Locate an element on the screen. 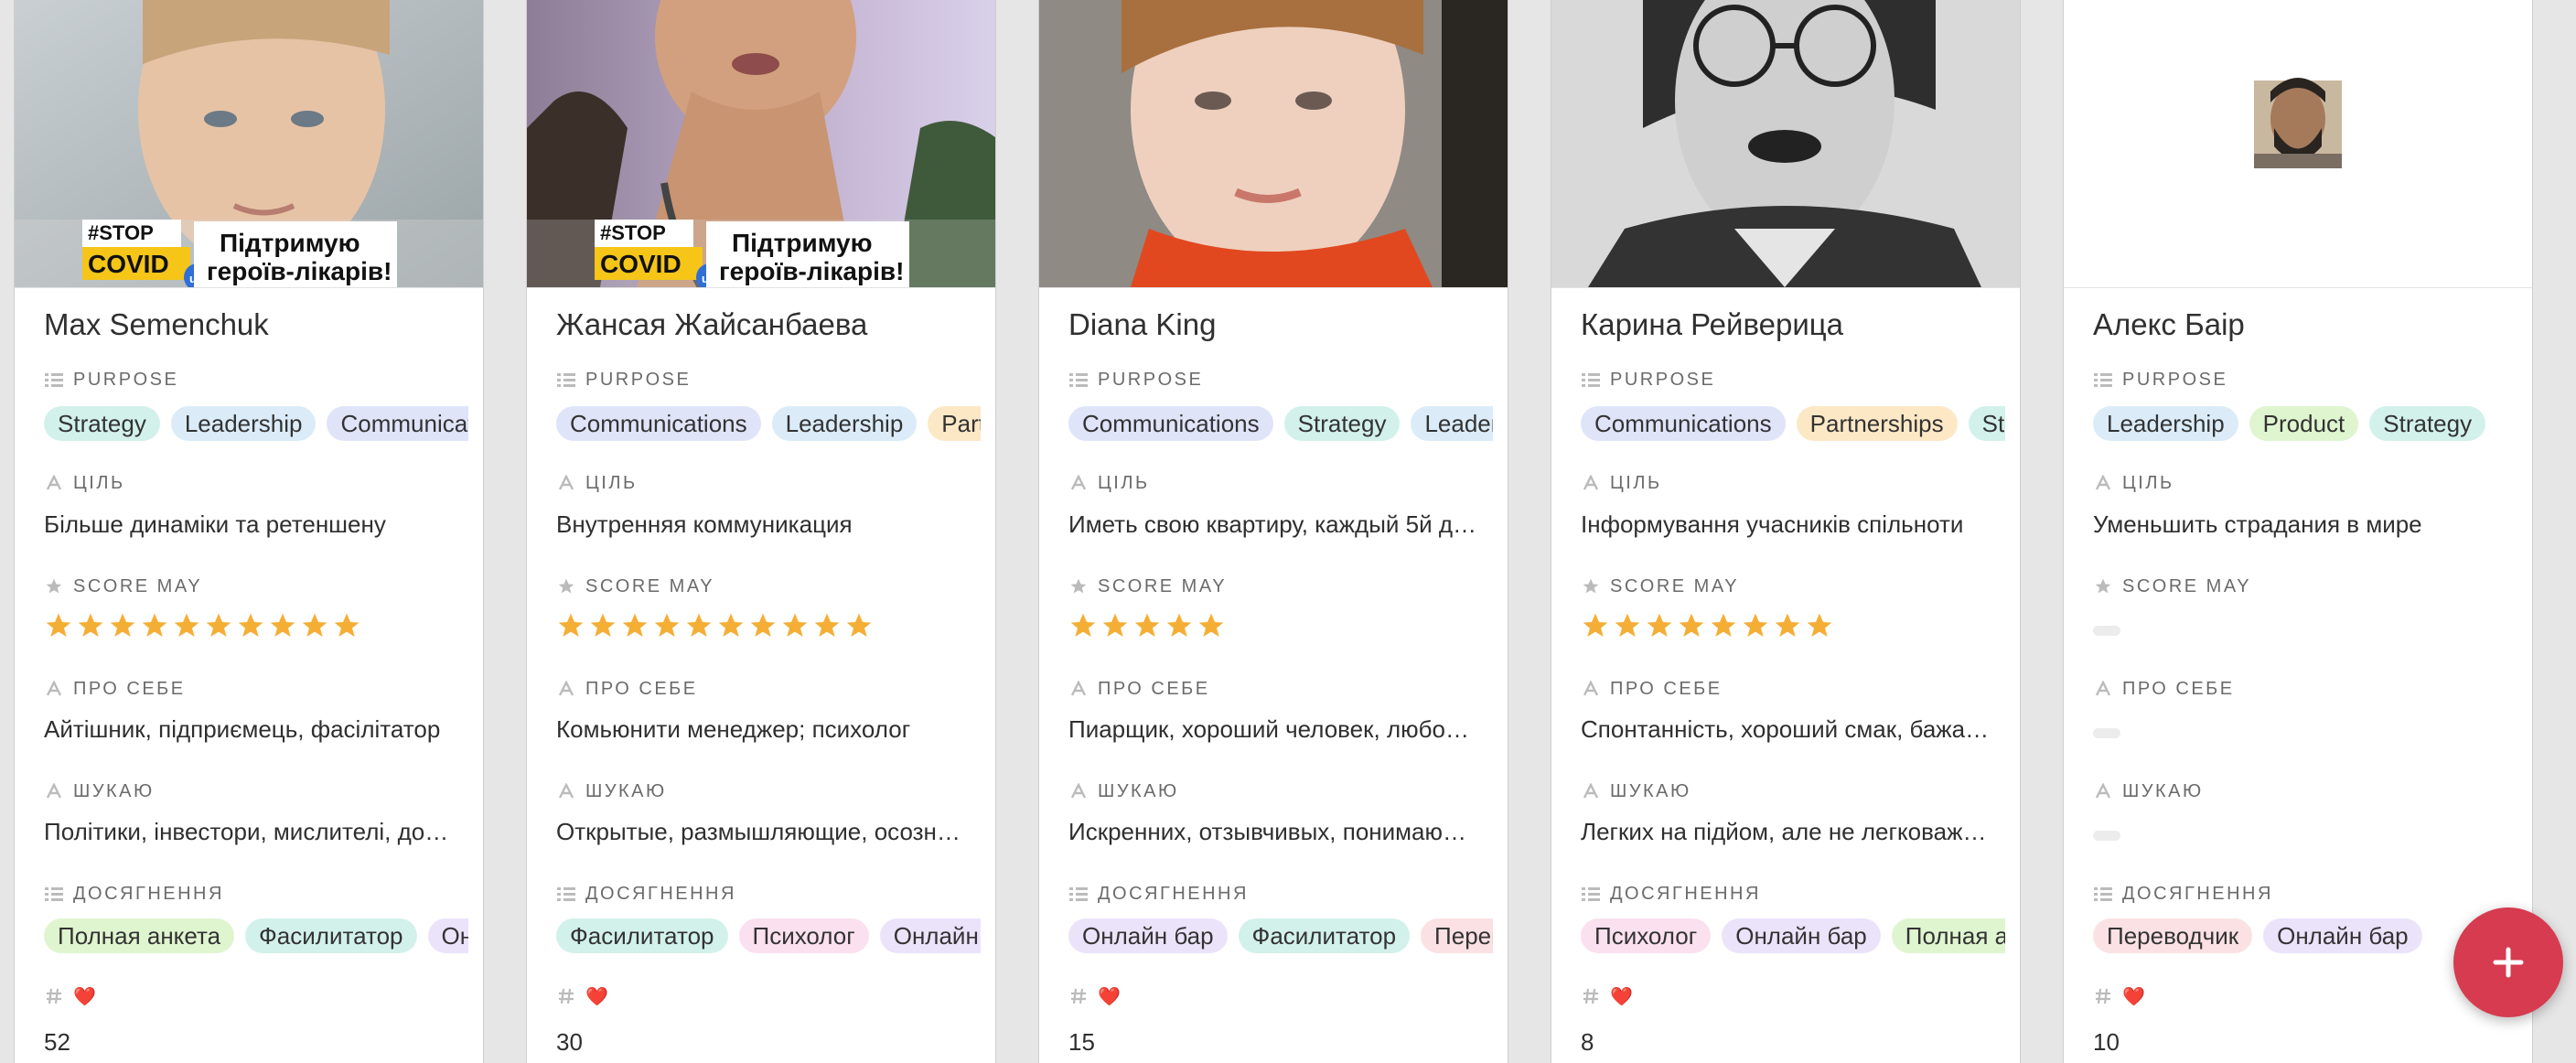 Image resolution: width=2576 pixels, height=1063 pixels. plus-icon is located at coordinates (2508, 962).